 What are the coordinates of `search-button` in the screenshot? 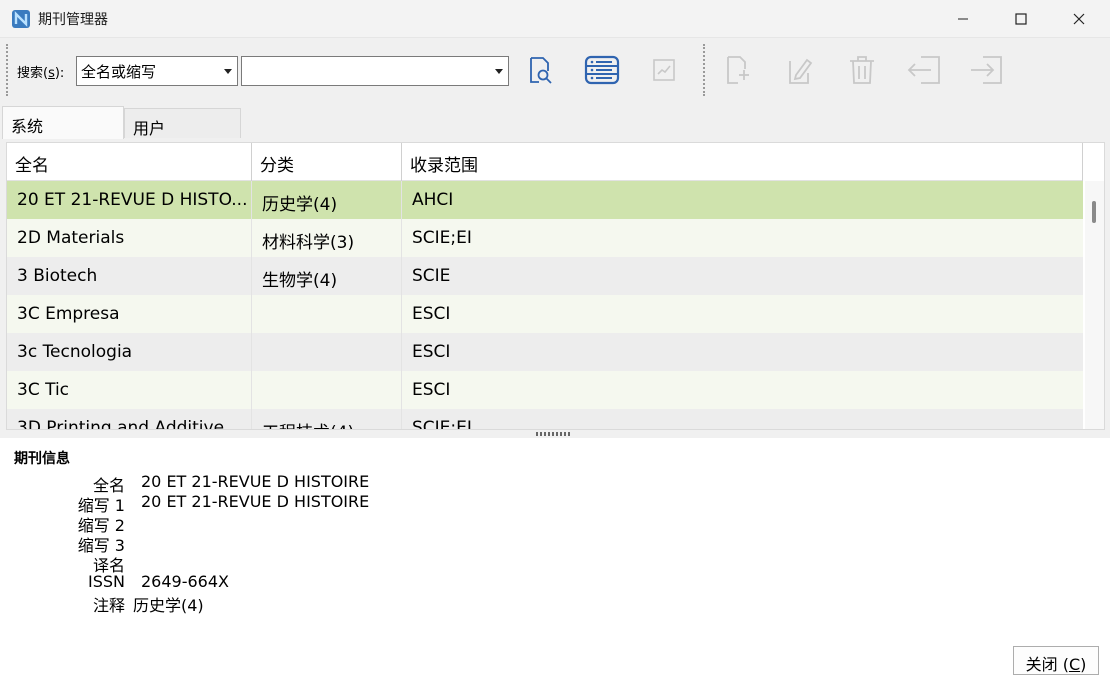 It's located at (540, 70).